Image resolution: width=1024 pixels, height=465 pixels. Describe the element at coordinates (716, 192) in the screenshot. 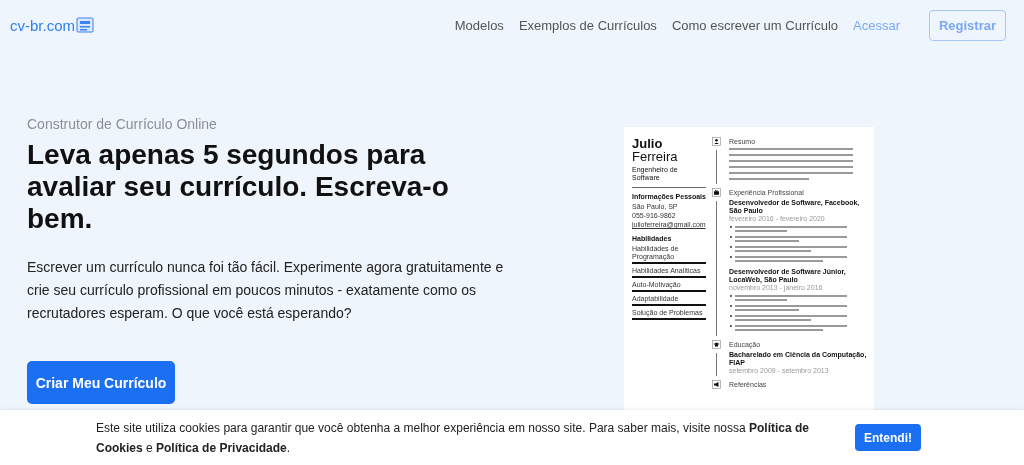

I see `briefcase-icon` at that location.